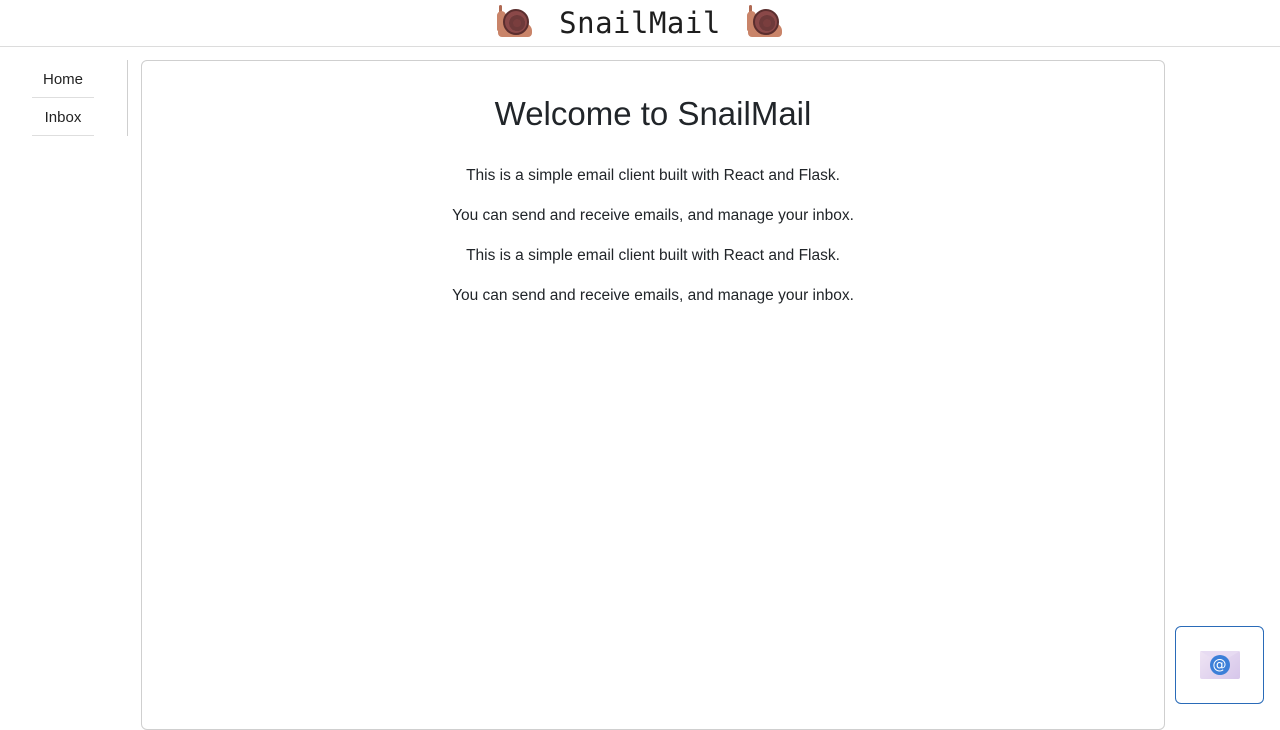  I want to click on nav-item-home: Home, so click(63, 79).